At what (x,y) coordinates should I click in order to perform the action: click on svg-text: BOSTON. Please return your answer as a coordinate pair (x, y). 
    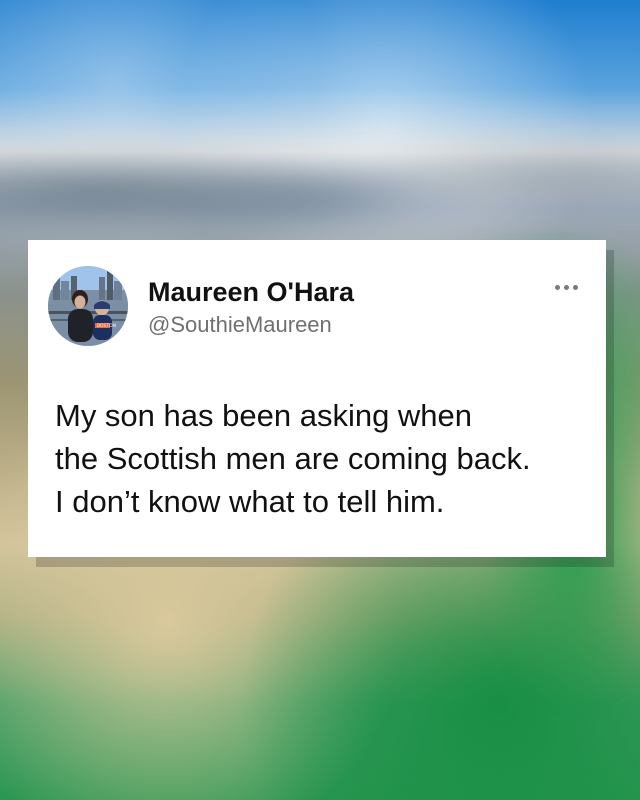
    Looking at the image, I should click on (106, 326).